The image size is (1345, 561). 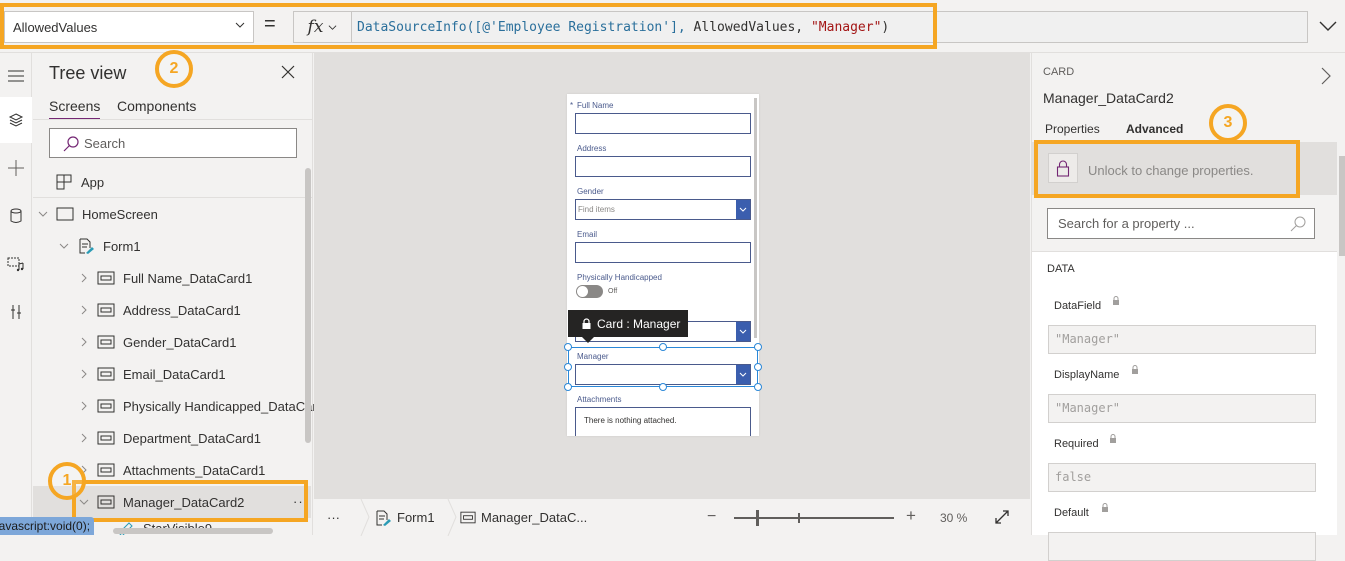 I want to click on status-link-tooltip: javascript:void(0);, so click(x=47, y=526).